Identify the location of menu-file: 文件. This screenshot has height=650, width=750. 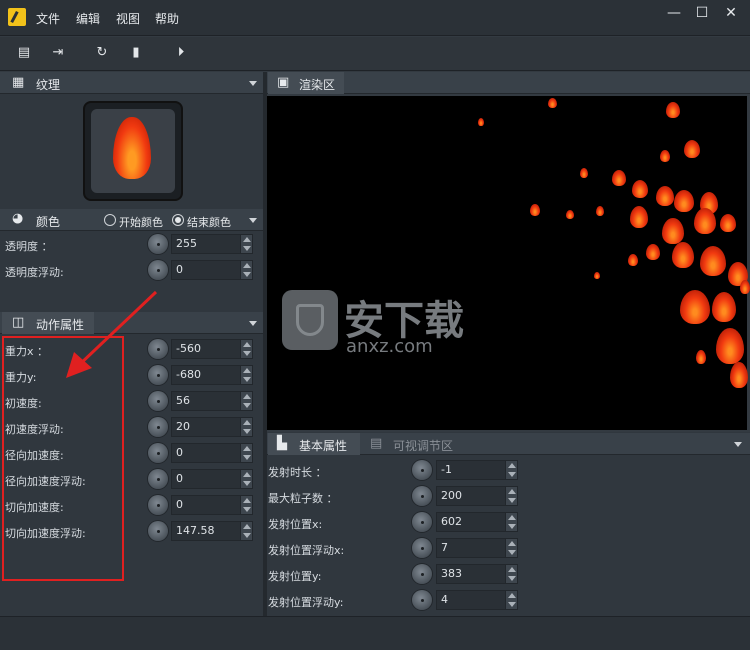
(48, 18).